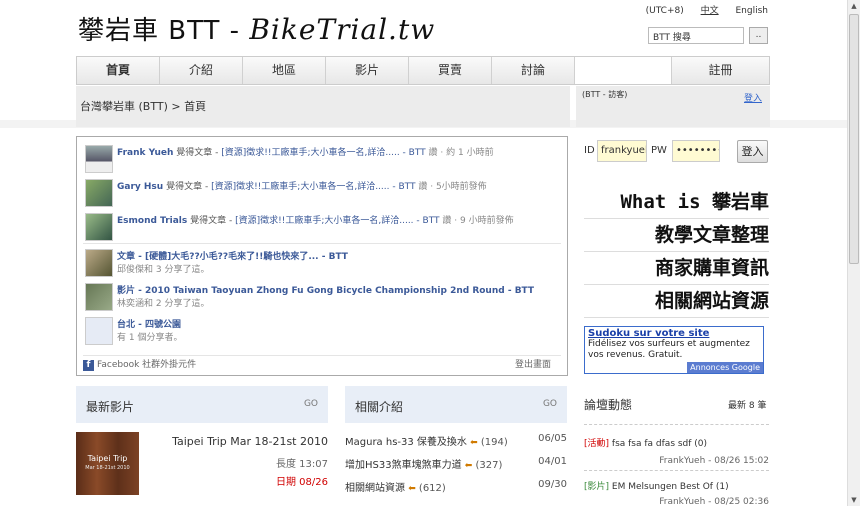 This screenshot has width=860, height=506. I want to click on breadcrumb-bar: 台灣攀岩車 (BTT) > 首頁, so click(323, 106).